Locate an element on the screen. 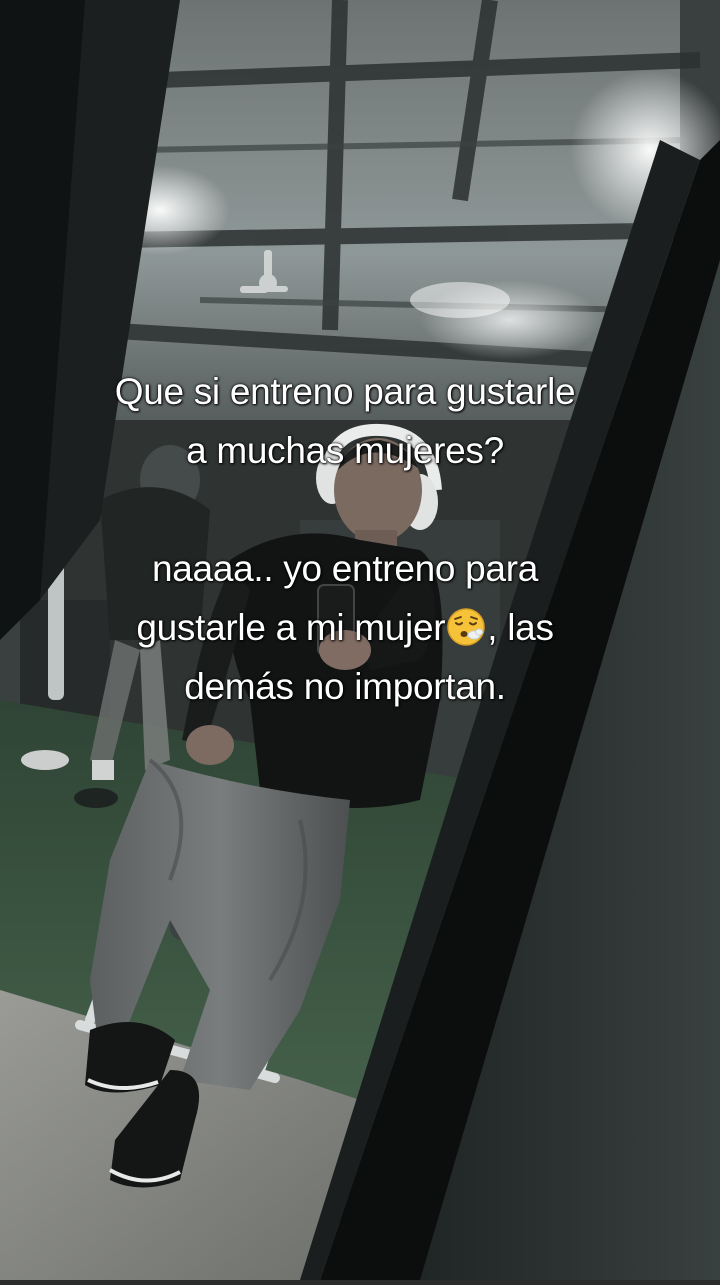 Image resolution: width=720 pixels, height=1285 pixels. caption-line-4: gustarle a mi mujer , las is located at coordinates (345, 627).